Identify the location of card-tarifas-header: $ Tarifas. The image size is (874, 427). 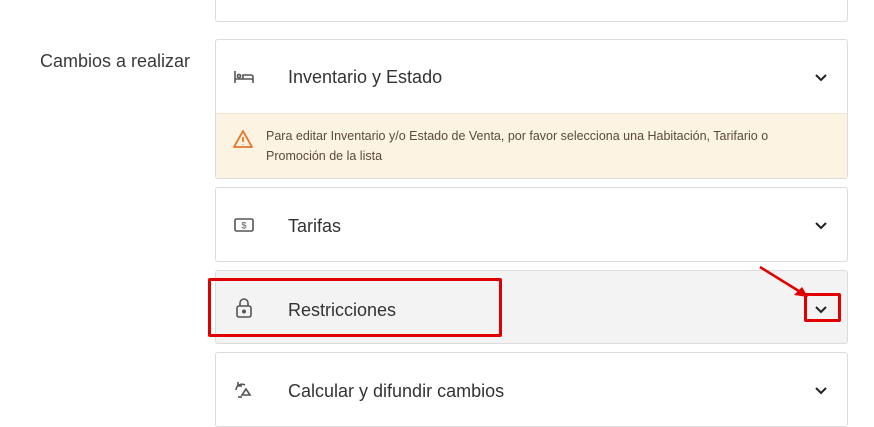
(531, 224).